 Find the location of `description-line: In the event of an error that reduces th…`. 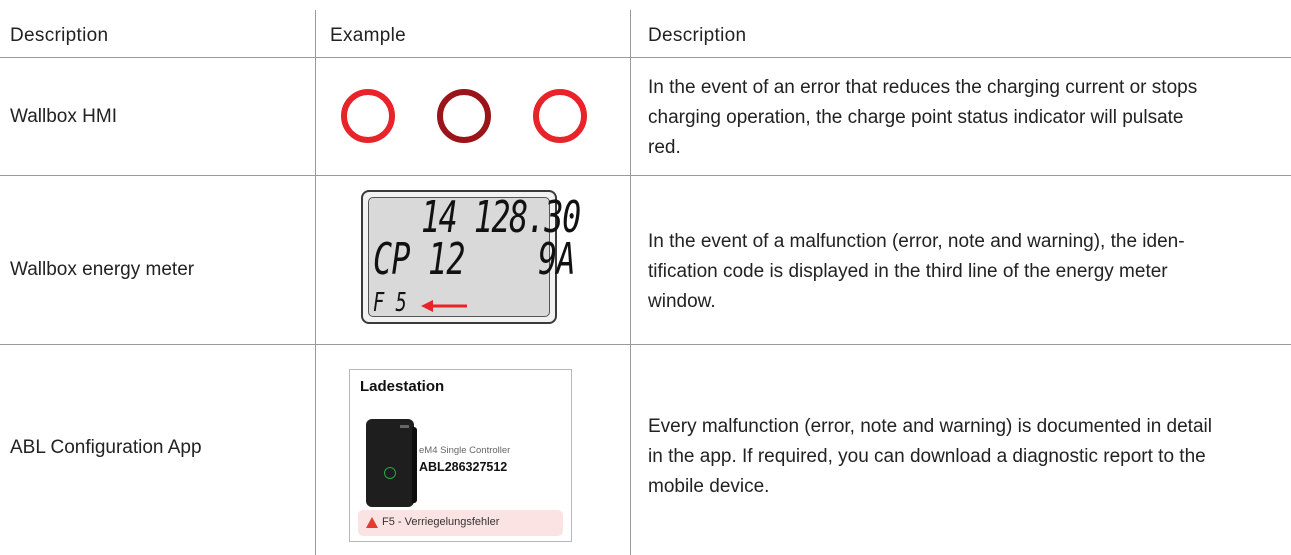

description-line: In the event of an error that reduces th… is located at coordinates (923, 87).